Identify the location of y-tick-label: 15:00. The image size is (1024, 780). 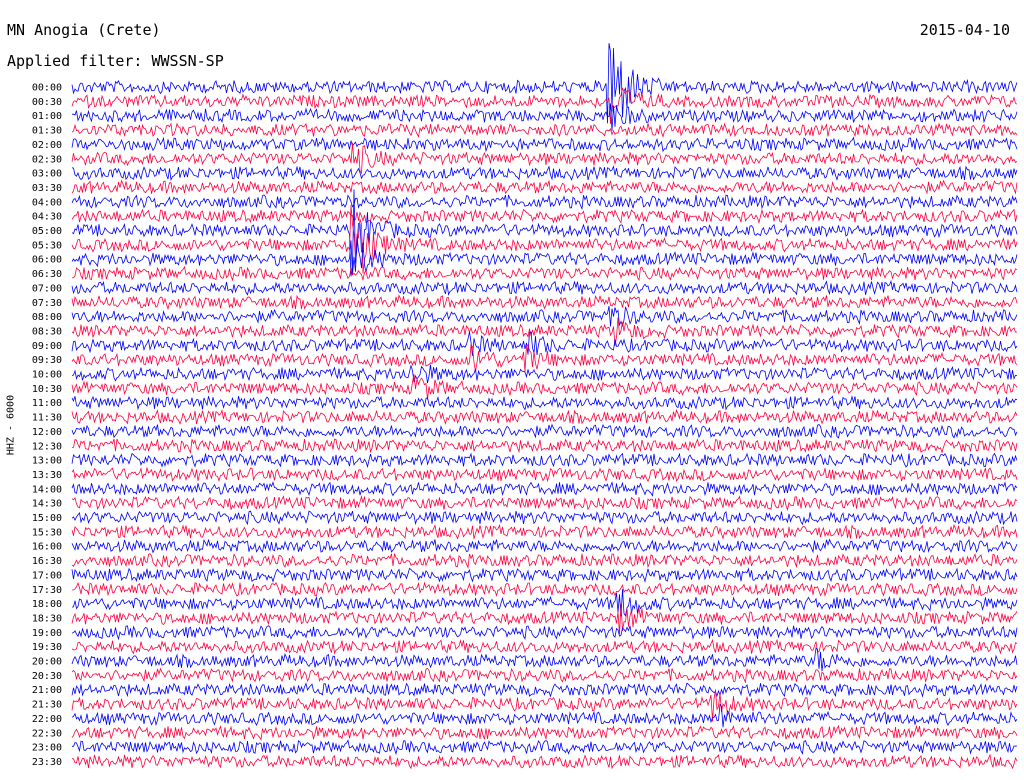
(47, 518).